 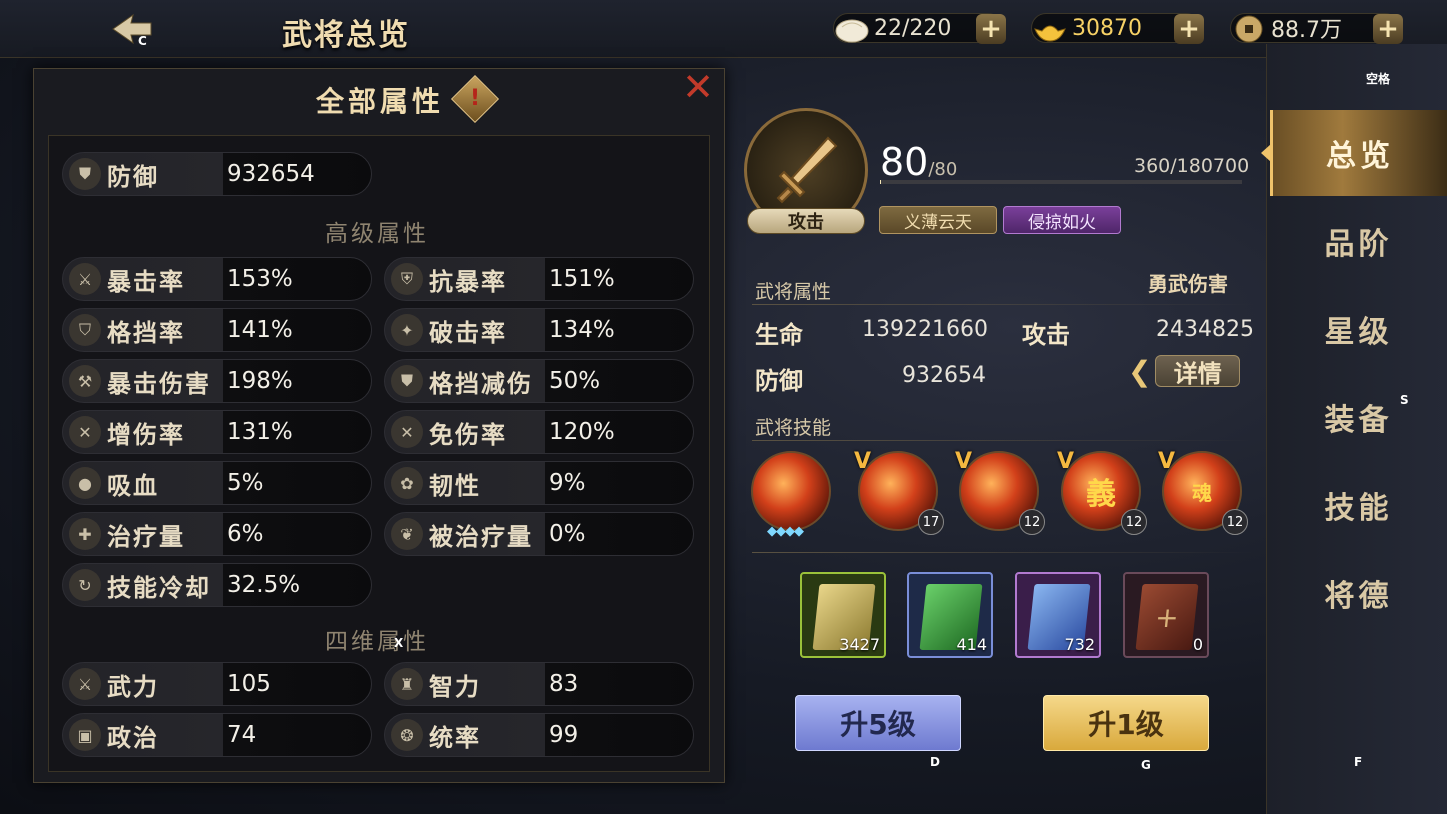 I want to click on book-count: 3427, so click(x=859, y=644).